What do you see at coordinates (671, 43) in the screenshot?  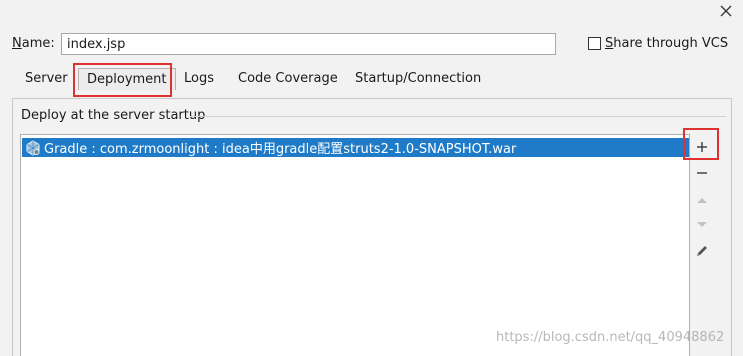 I see `share-label-rest: hare through VCS` at bounding box center [671, 43].